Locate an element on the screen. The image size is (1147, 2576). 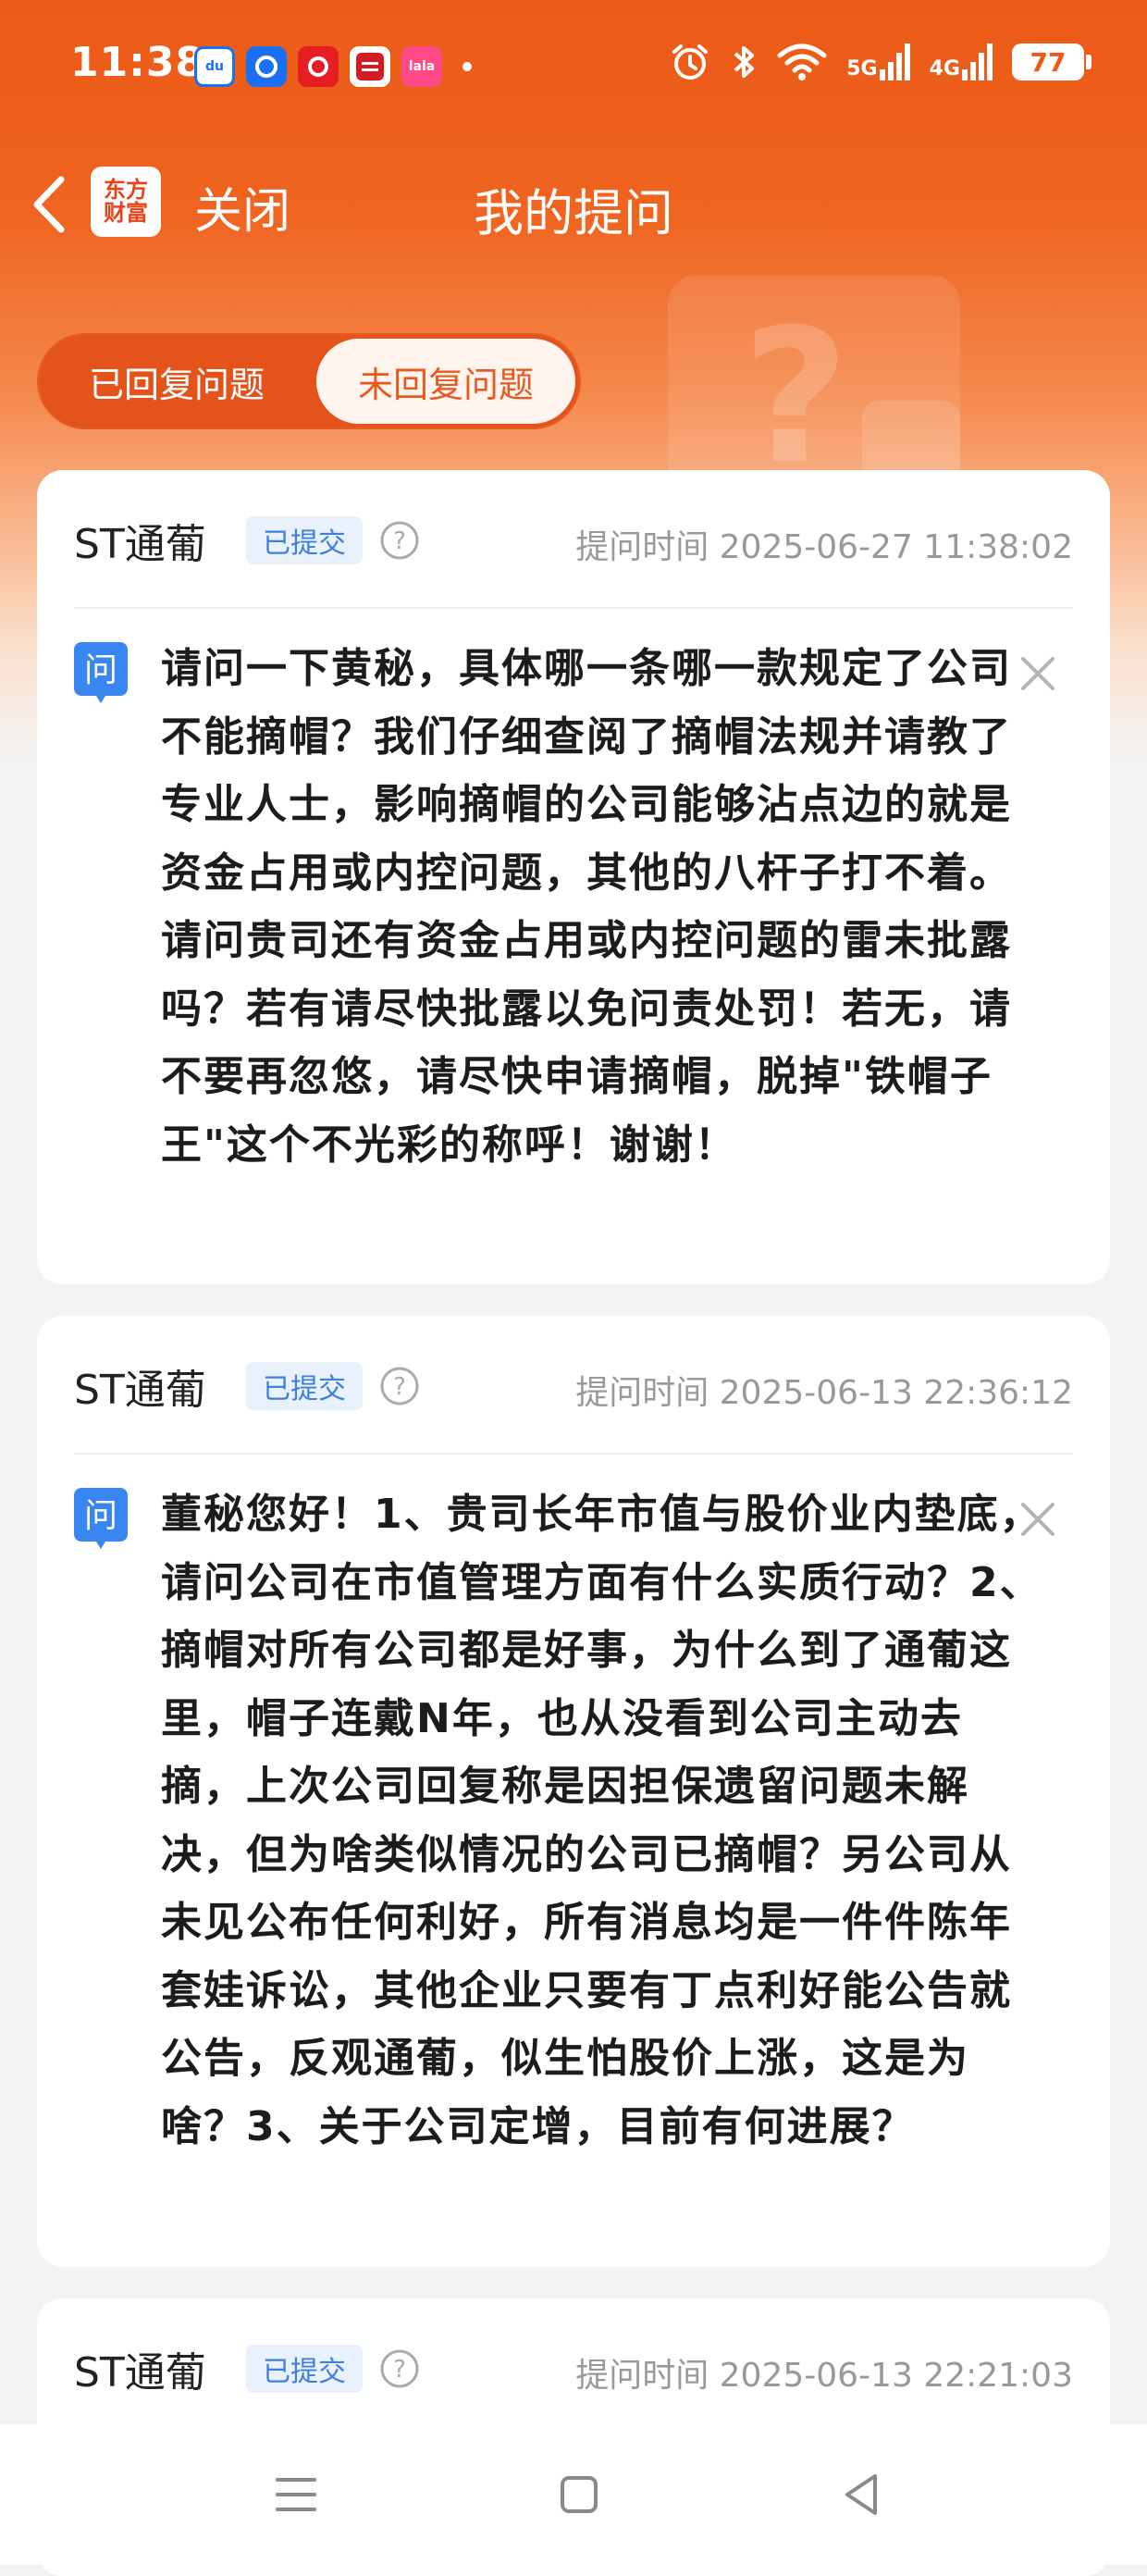
menu-icon is located at coordinates (296, 2495).